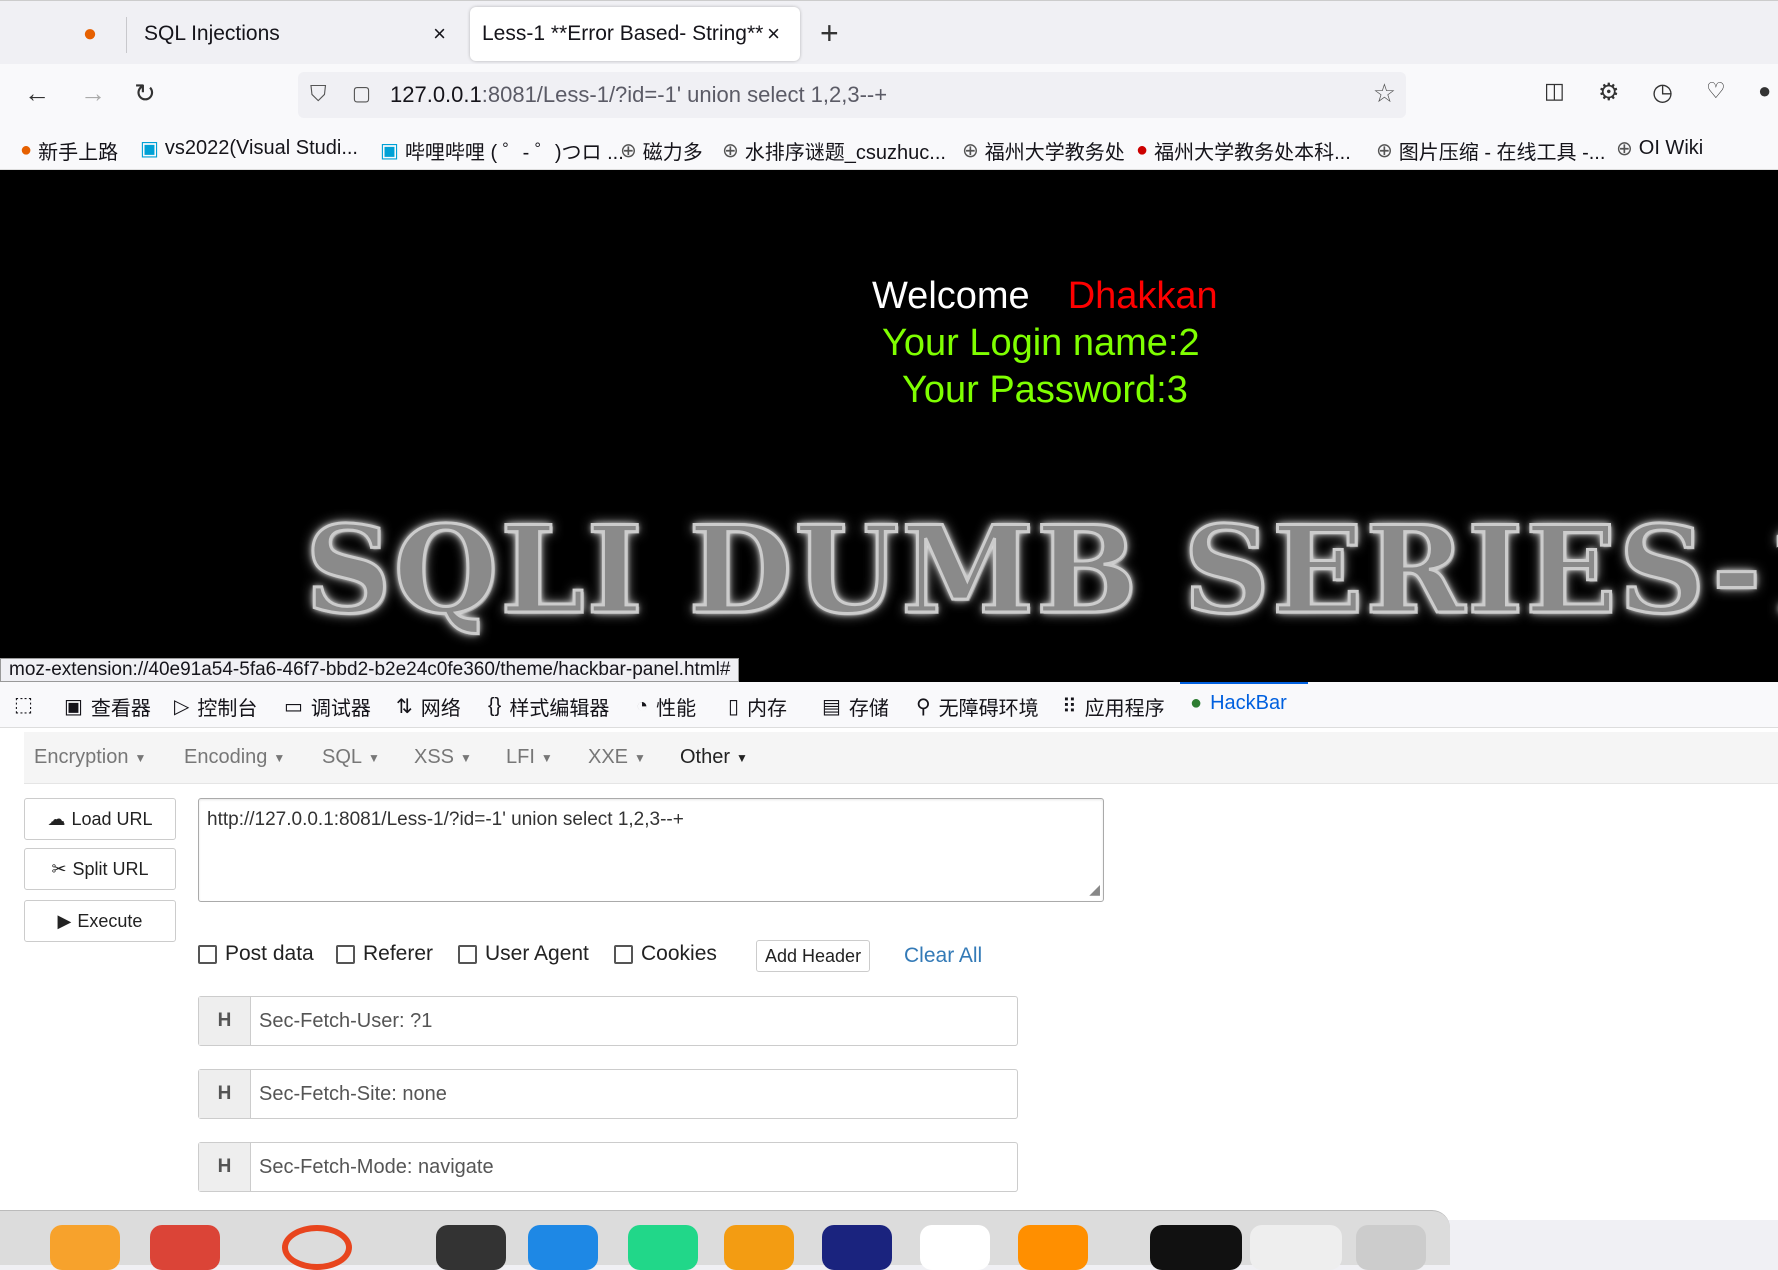  Describe the element at coordinates (1124, 709) in the screenshot. I see `tab-label: 应用程序` at that location.